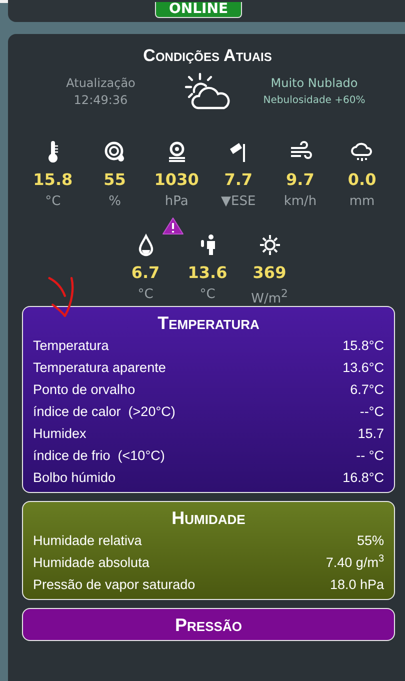  I want to click on metric-unit: mm, so click(362, 201).